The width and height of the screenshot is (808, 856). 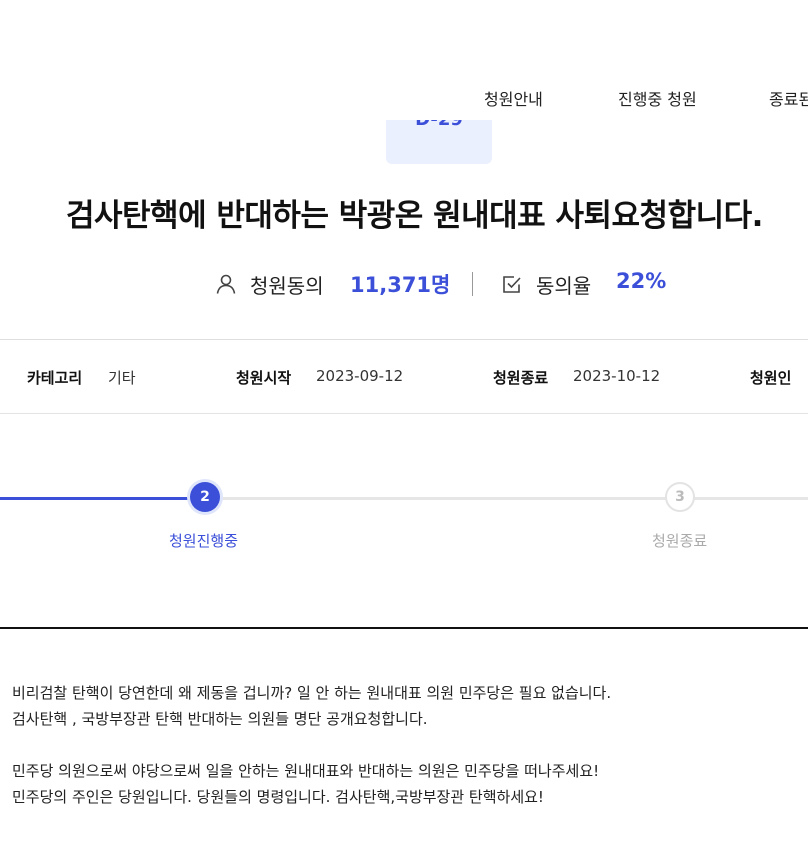 I want to click on step-2-circle: 2, so click(x=205, y=497).